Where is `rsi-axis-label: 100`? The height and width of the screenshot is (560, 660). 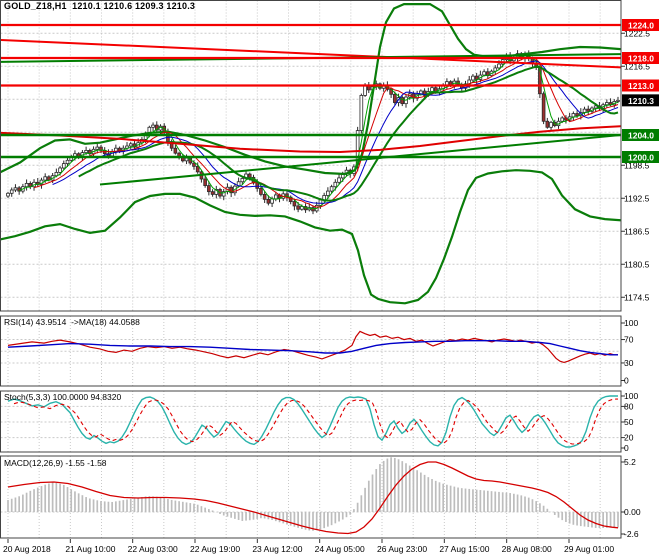
rsi-axis-label: 100 is located at coordinates (631, 323).